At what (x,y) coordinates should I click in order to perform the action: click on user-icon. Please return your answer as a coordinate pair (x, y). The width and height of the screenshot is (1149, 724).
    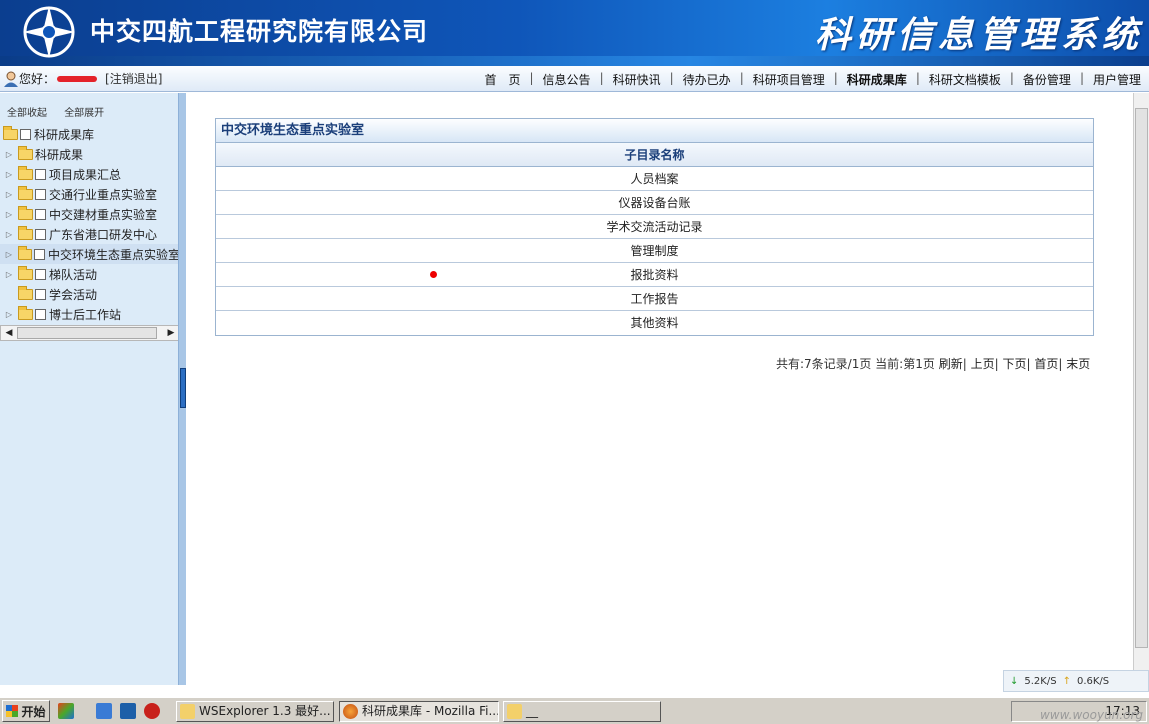
    Looking at the image, I should click on (11, 79).